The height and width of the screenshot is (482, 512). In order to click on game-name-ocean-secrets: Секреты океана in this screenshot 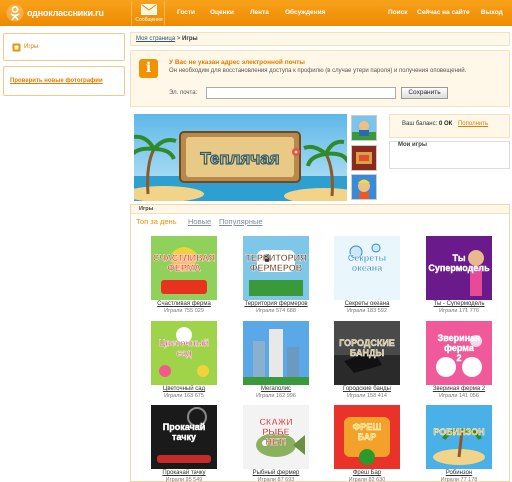, I will do `click(367, 304)`.